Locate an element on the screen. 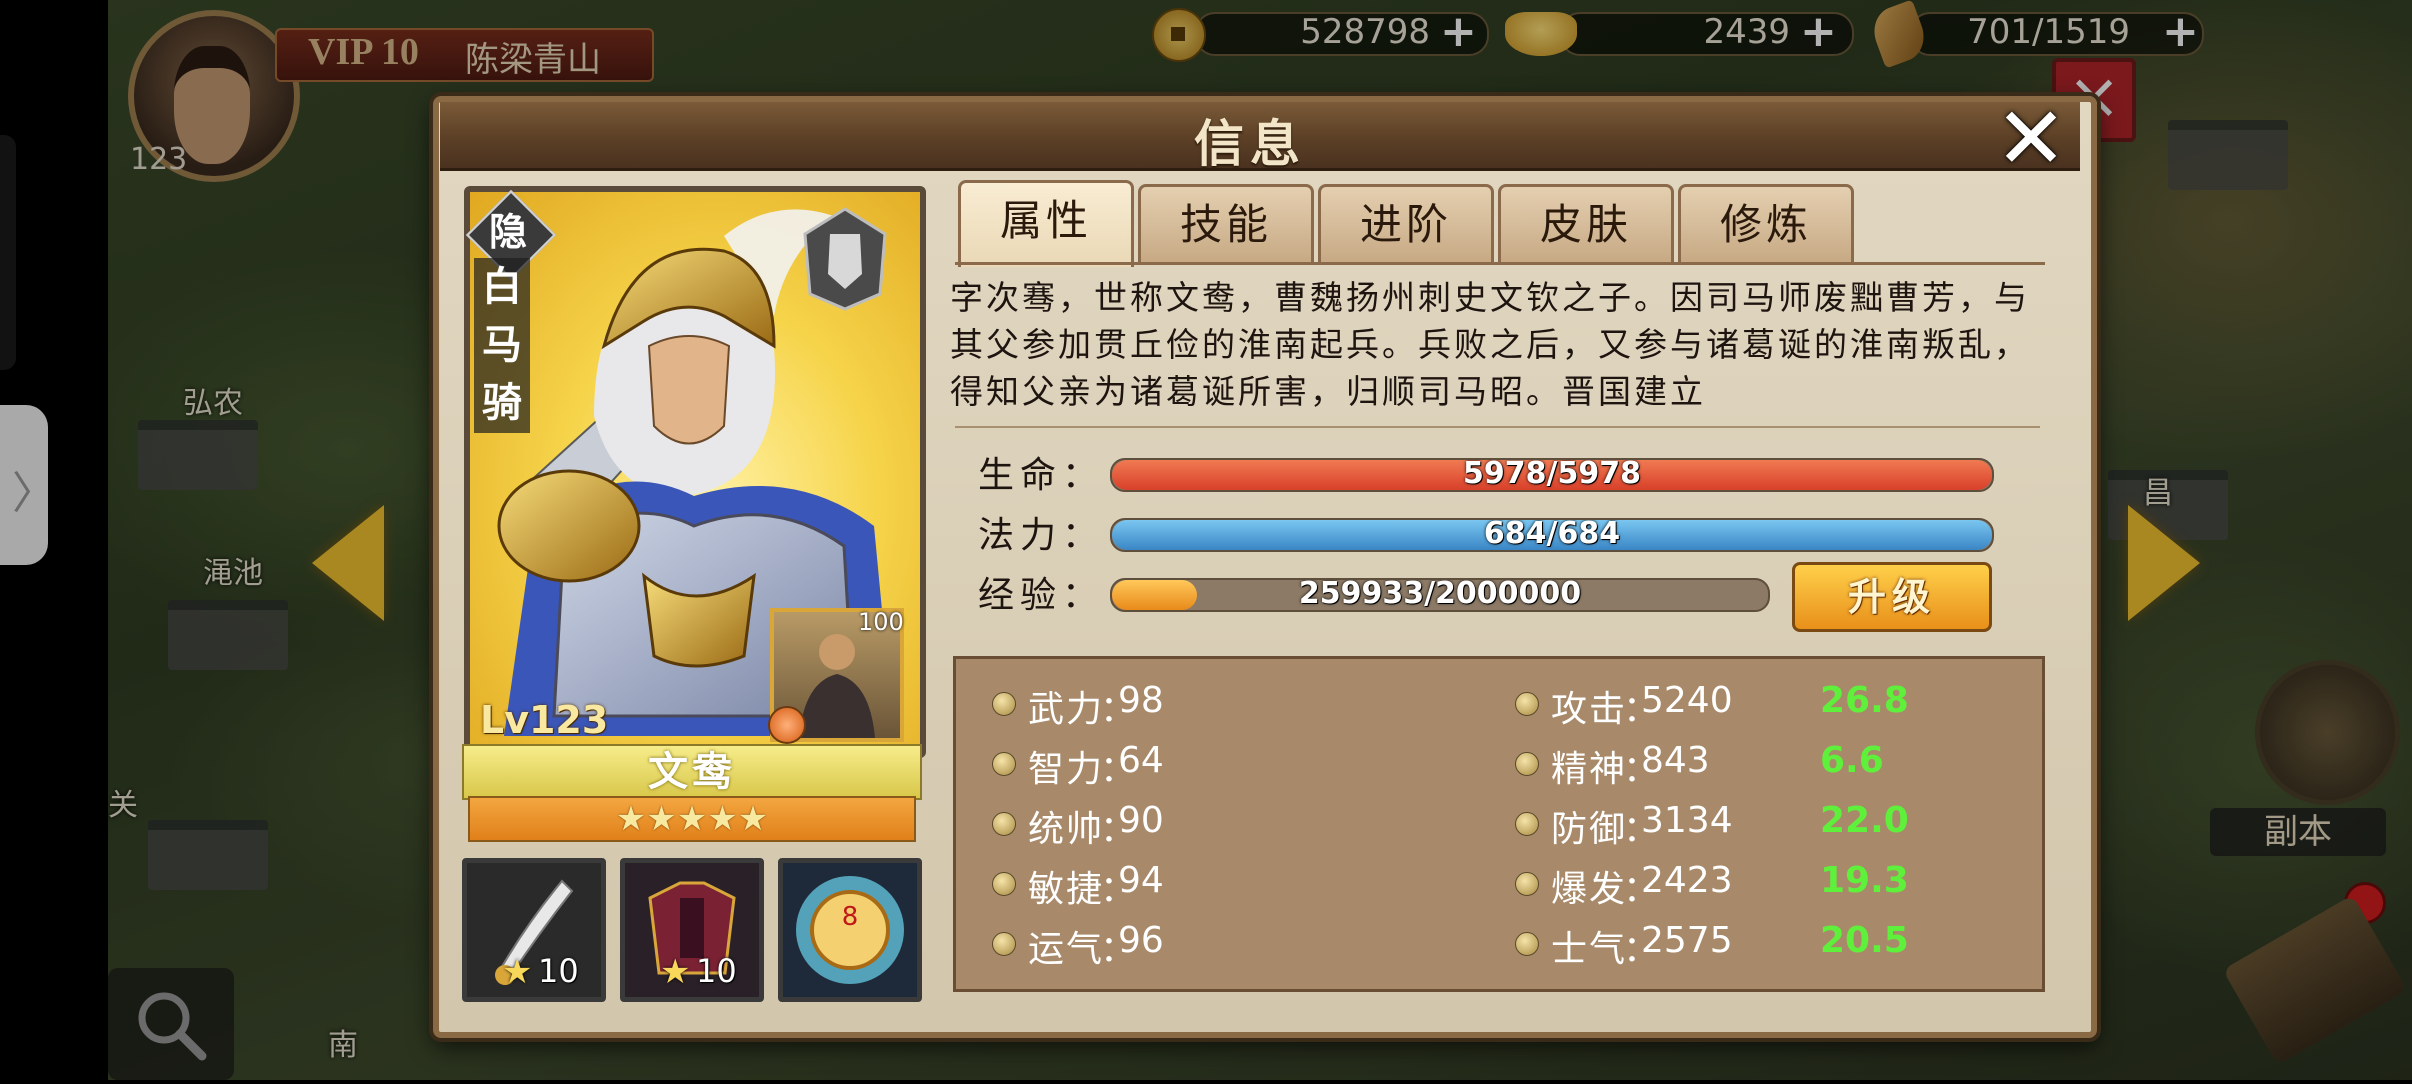 This screenshot has height=1084, width=2412. tab-advance: 进阶 is located at coordinates (1406, 223).